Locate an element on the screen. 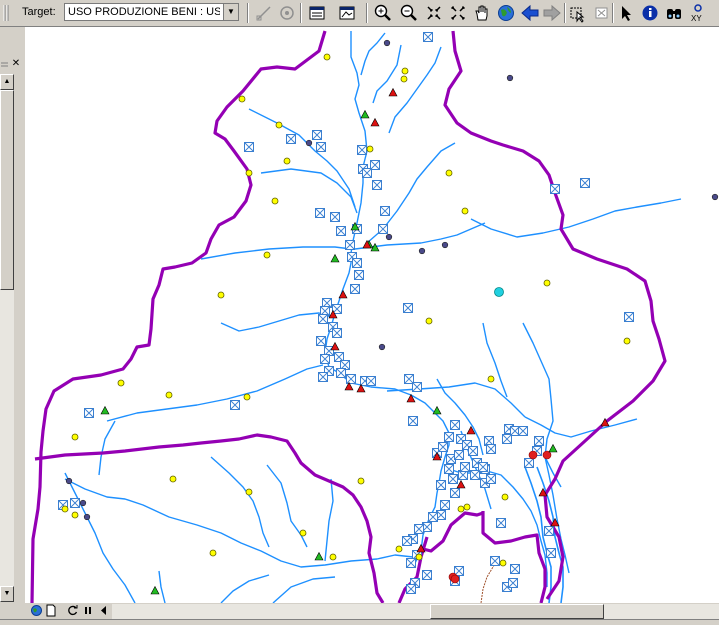 This screenshot has height=625, width=719. view-bar is located at coordinates (359, 611).